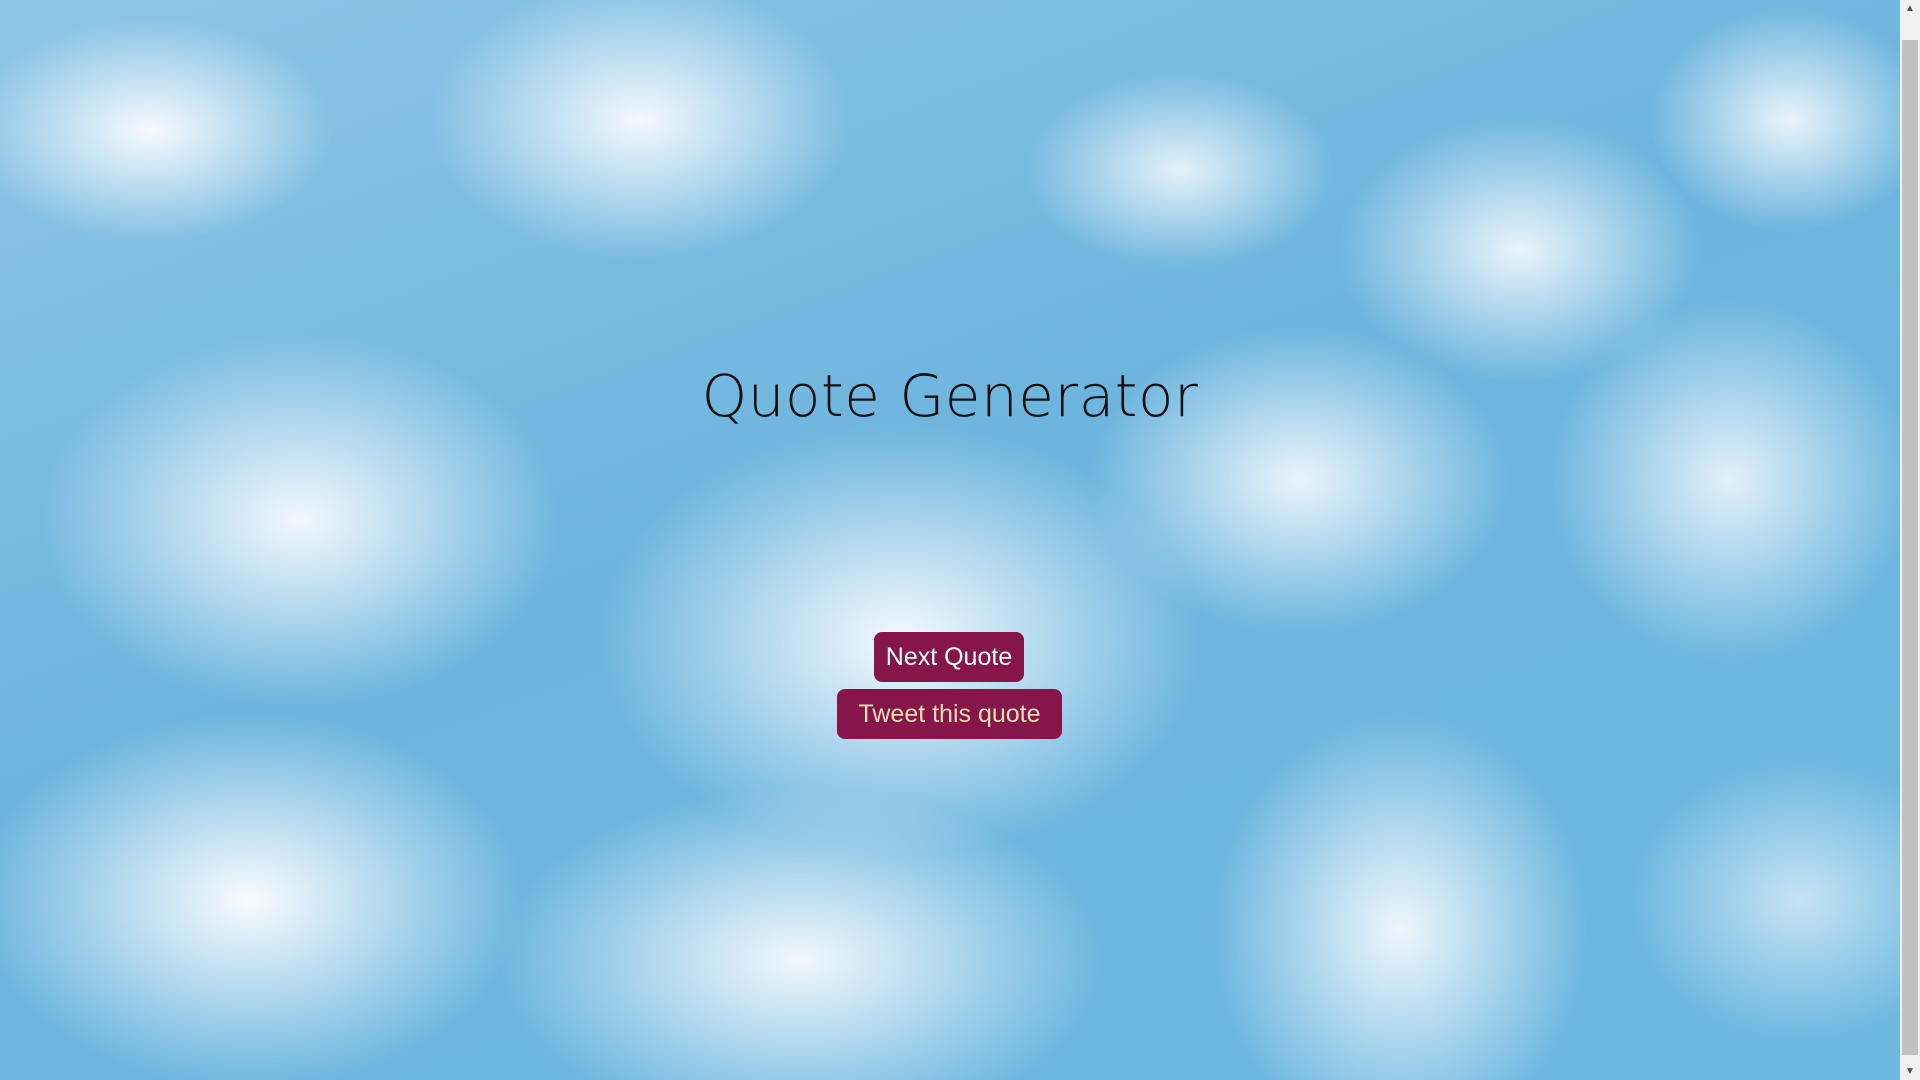 This screenshot has height=1080, width=1920. What do you see at coordinates (1910, 1071) in the screenshot?
I see `scroll-down-icon: ▼` at bounding box center [1910, 1071].